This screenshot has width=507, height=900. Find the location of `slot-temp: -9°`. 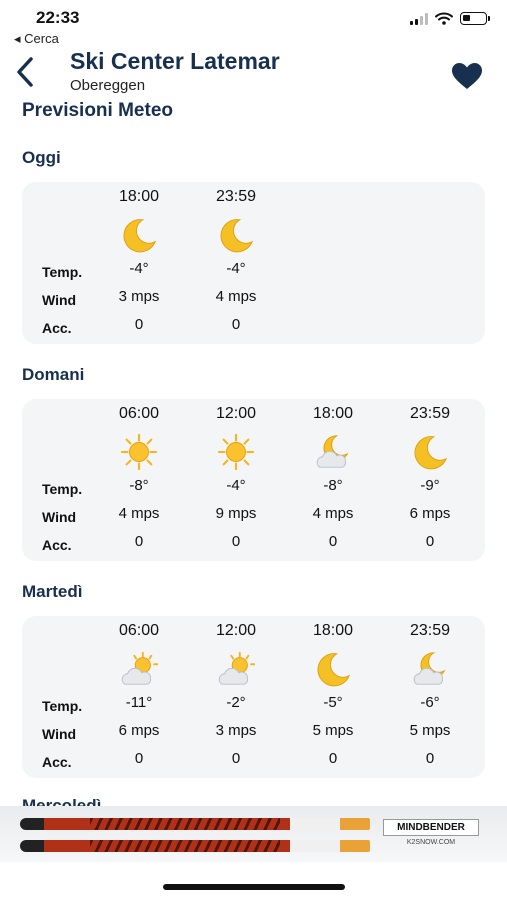

slot-temp: -9° is located at coordinates (430, 485).